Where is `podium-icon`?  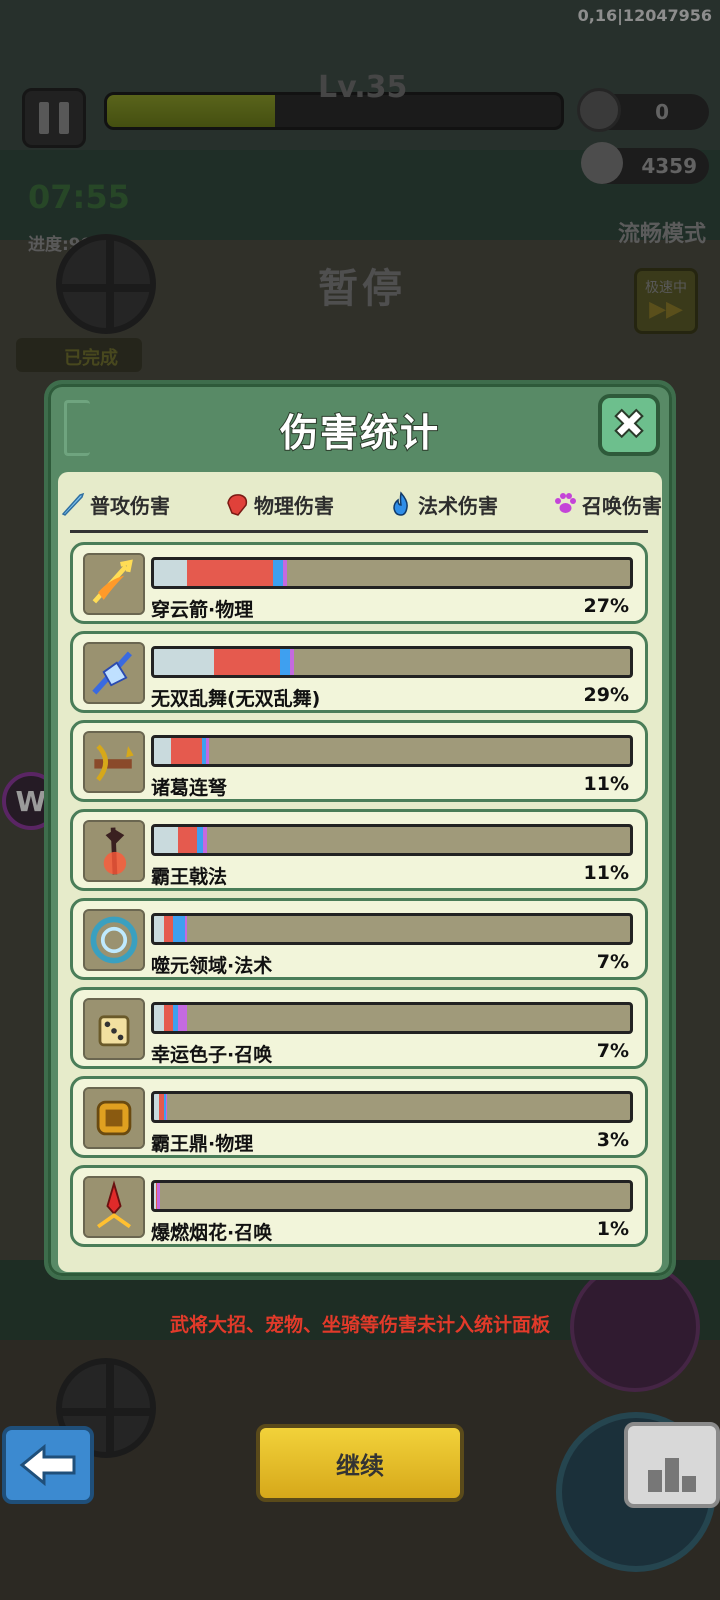 podium-icon is located at coordinates (655, 1481).